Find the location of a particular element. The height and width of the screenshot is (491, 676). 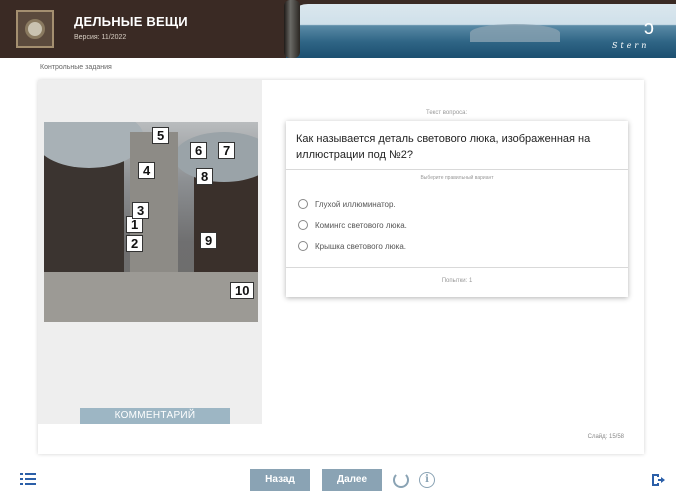

photo-glass-right is located at coordinates (226, 227).